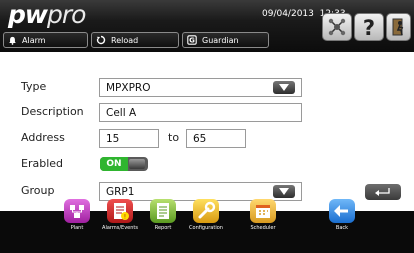 Image resolution: width=414 pixels, height=253 pixels. Describe the element at coordinates (77, 228) in the screenshot. I see `nav-plant-label: Plant` at that location.